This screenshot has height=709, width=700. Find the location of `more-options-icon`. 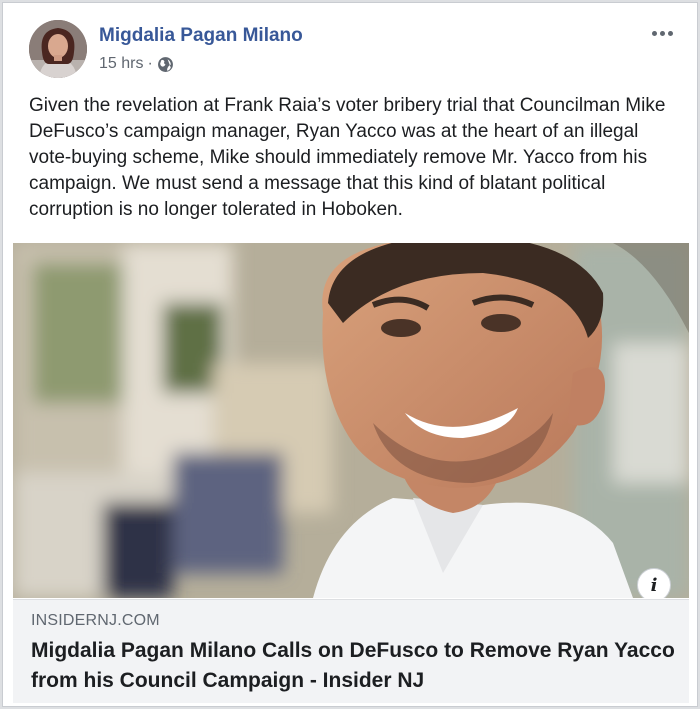

more-options-icon is located at coordinates (662, 33).